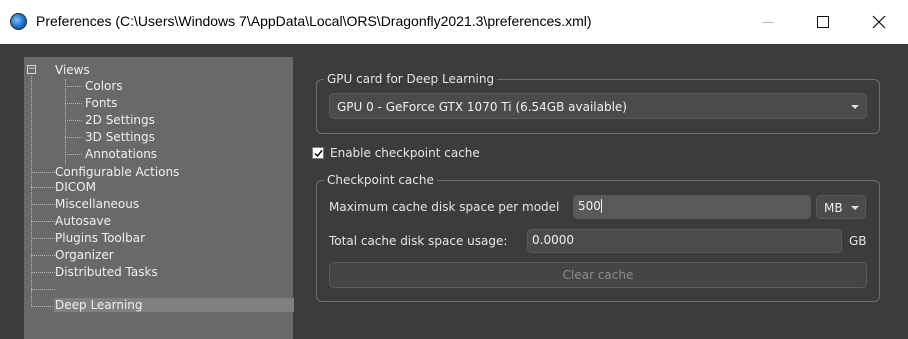  What do you see at coordinates (106, 272) in the screenshot?
I see `tree-item-distributed-tasks: Distributed Tasks` at bounding box center [106, 272].